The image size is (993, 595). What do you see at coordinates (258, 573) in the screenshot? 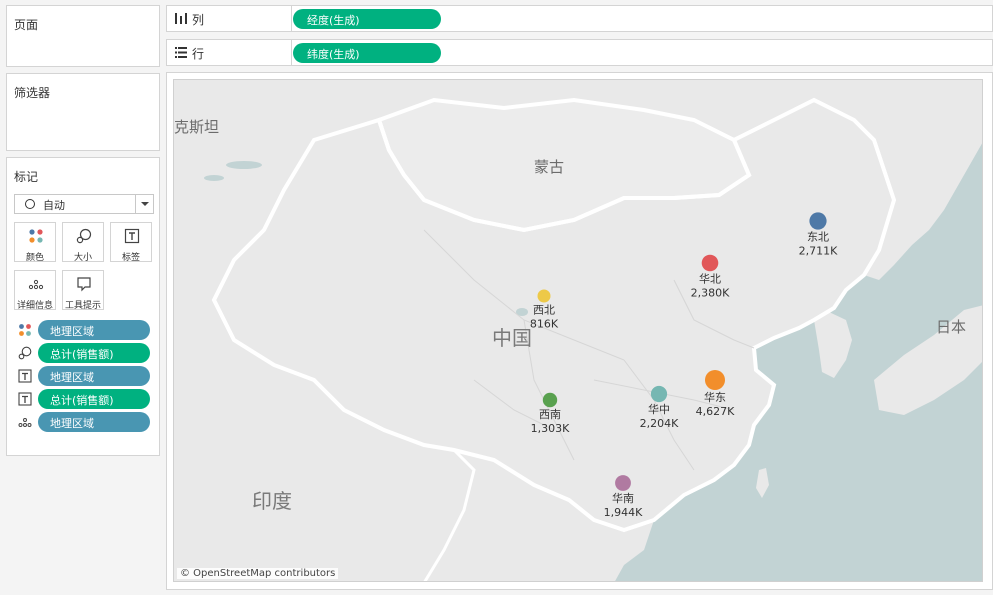
I see `map-credit: © OpenStreetMap contributors` at bounding box center [258, 573].